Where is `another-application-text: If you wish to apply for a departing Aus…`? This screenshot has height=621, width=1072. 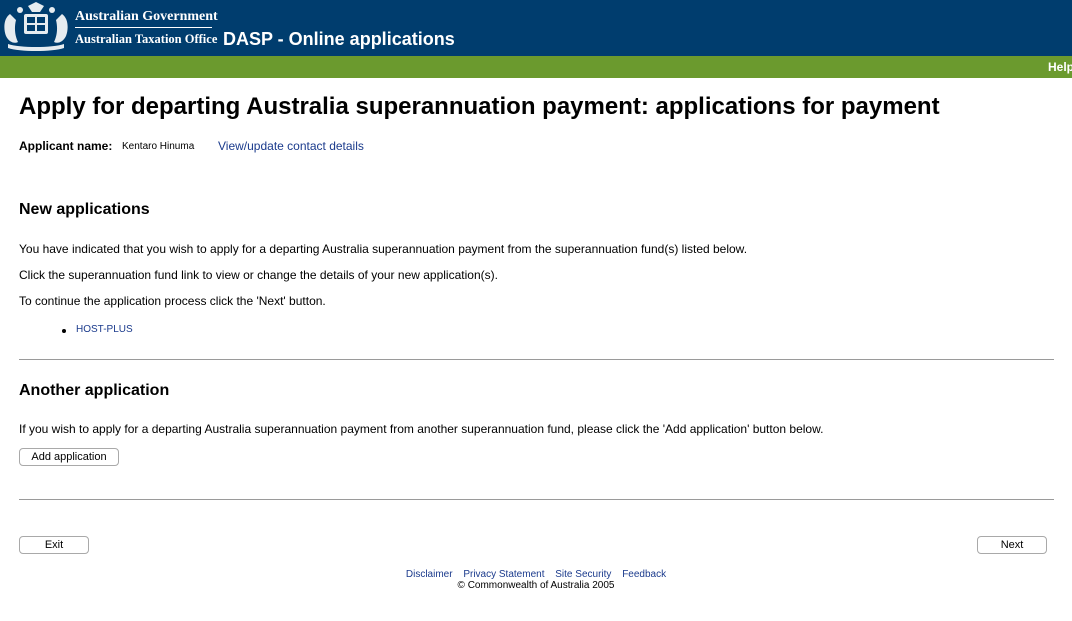
another-application-text: If you wish to apply for a departing Aus… is located at coordinates (421, 429).